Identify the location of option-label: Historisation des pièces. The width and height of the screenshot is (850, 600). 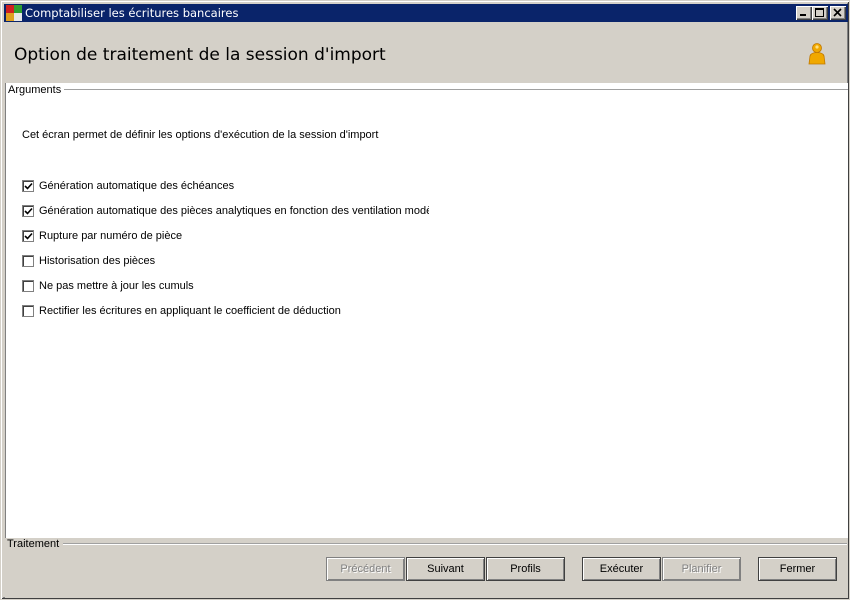
(97, 261).